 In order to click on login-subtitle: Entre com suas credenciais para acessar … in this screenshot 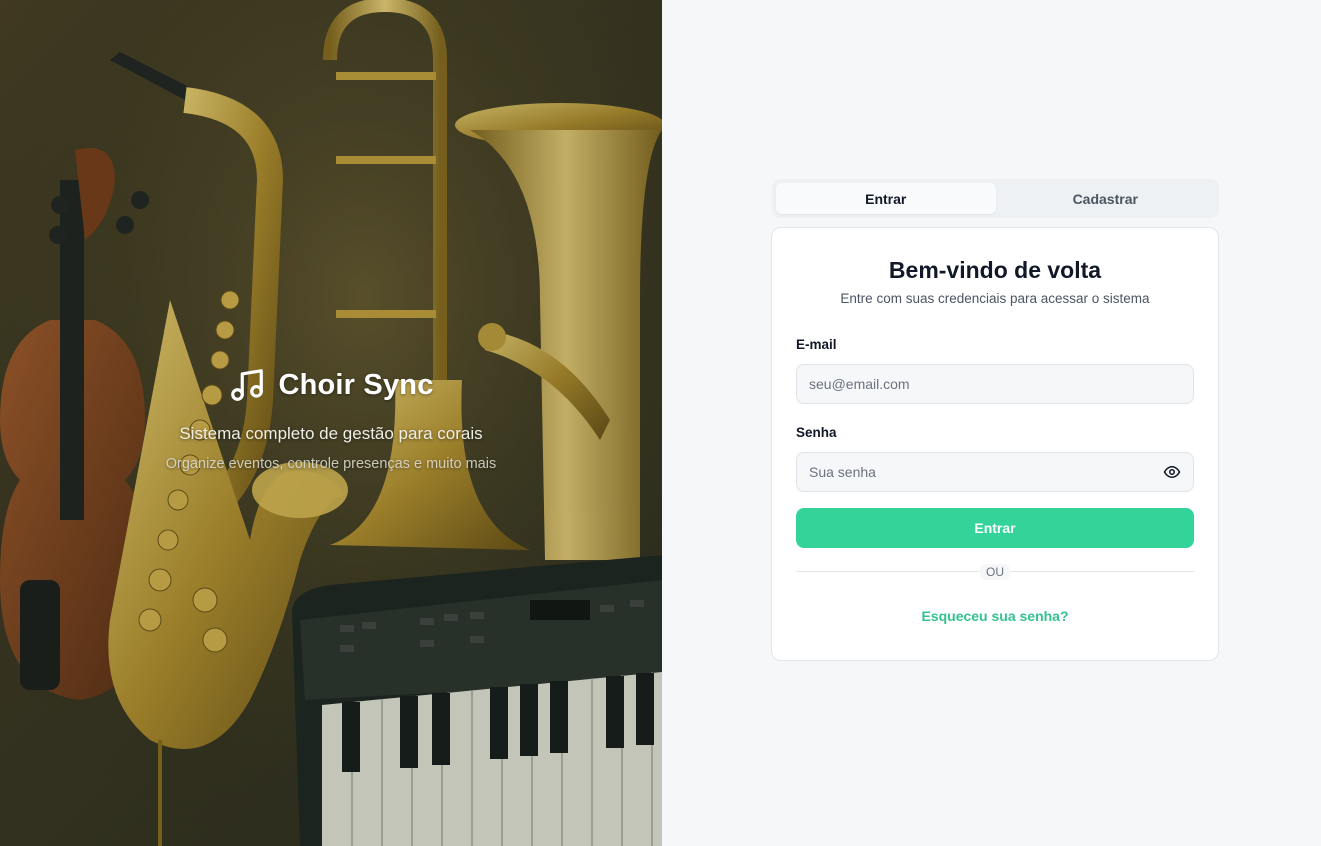, I will do `click(995, 298)`.